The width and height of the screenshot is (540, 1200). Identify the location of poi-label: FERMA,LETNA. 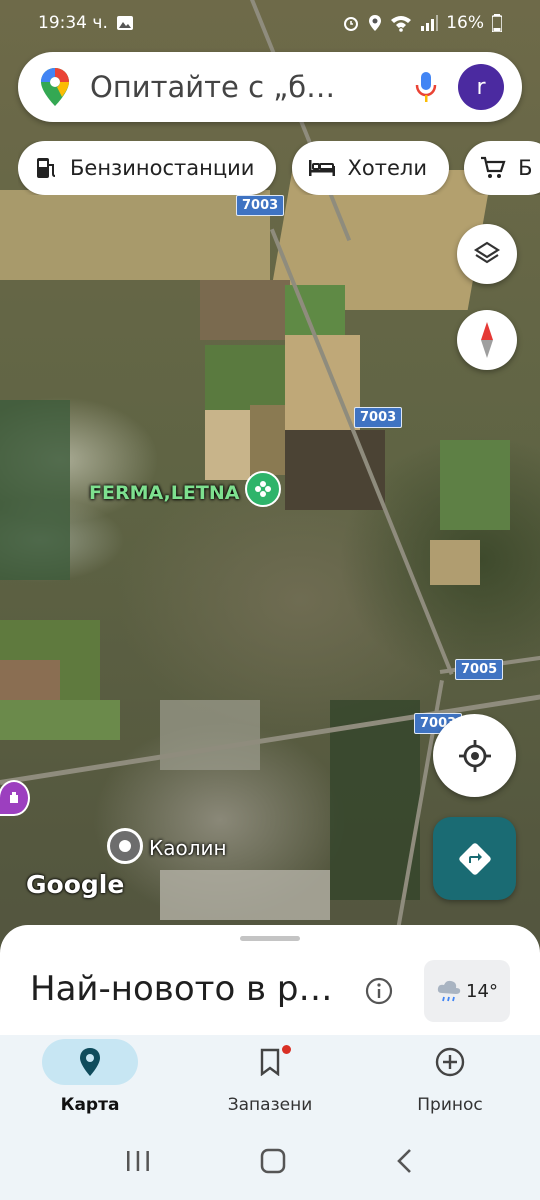
(164, 493).